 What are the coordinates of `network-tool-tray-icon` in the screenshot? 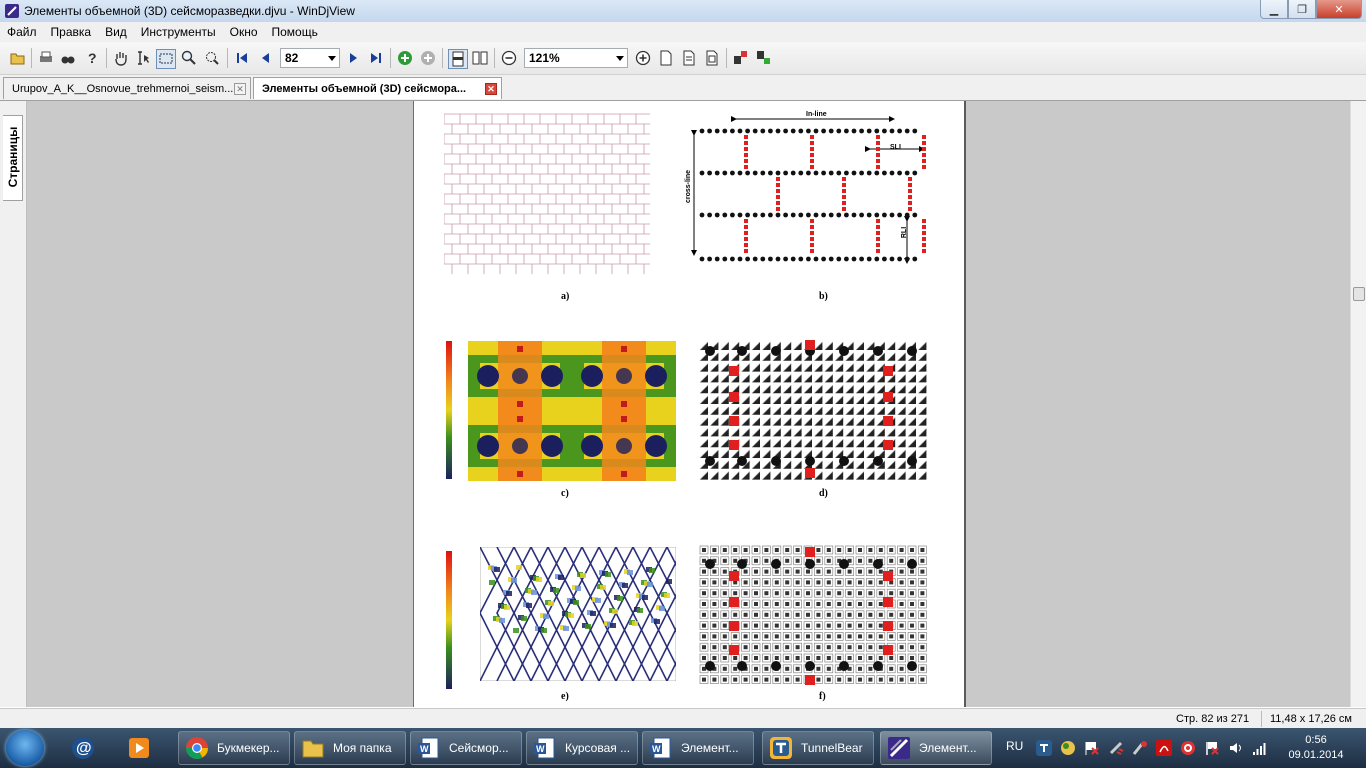 It's located at (1140, 748).